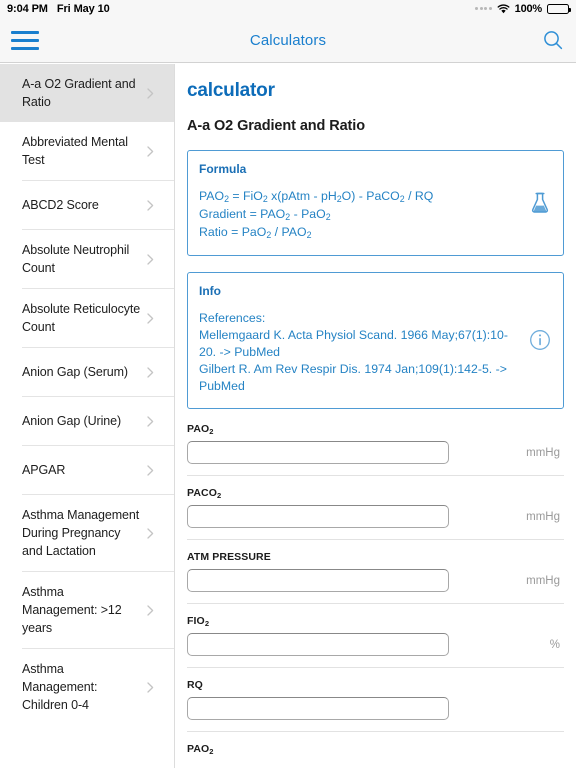 The height and width of the screenshot is (768, 576). I want to click on sidebar-item: Asthma Management: >12 years, so click(87, 610).